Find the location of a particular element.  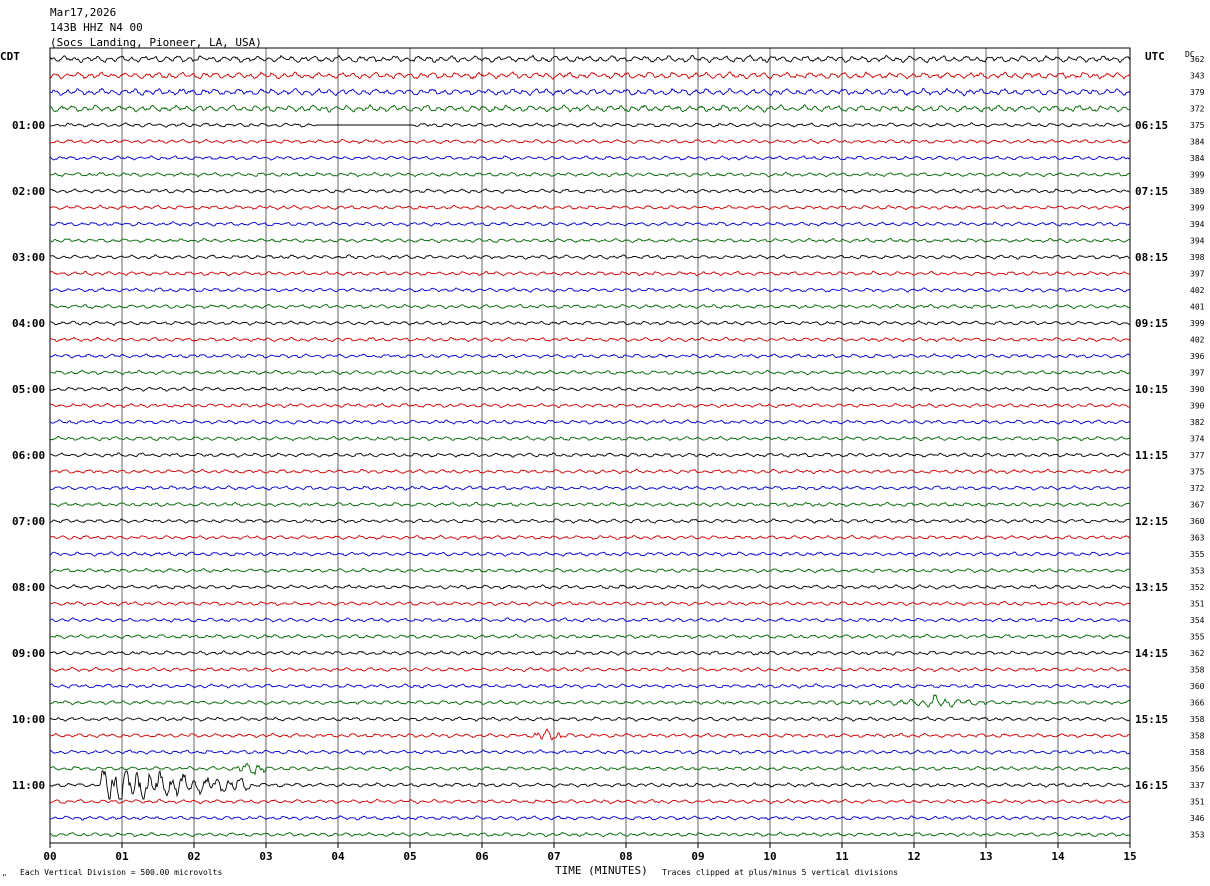

left-time-label: 05:00 is located at coordinates (28, 389).